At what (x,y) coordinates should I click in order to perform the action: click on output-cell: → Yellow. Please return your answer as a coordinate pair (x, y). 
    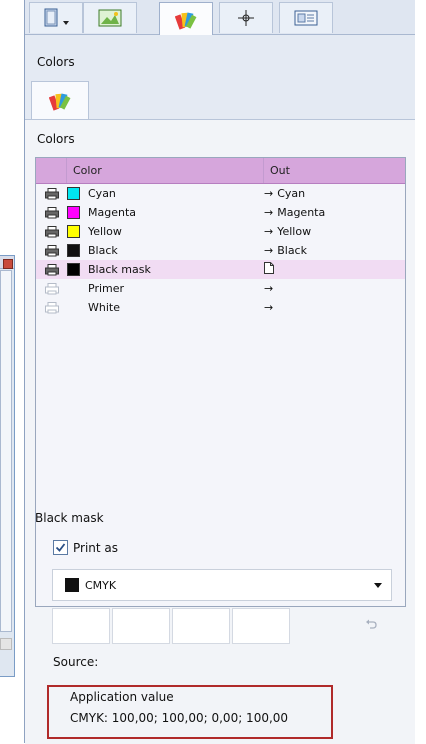
    Looking at the image, I should click on (284, 231).